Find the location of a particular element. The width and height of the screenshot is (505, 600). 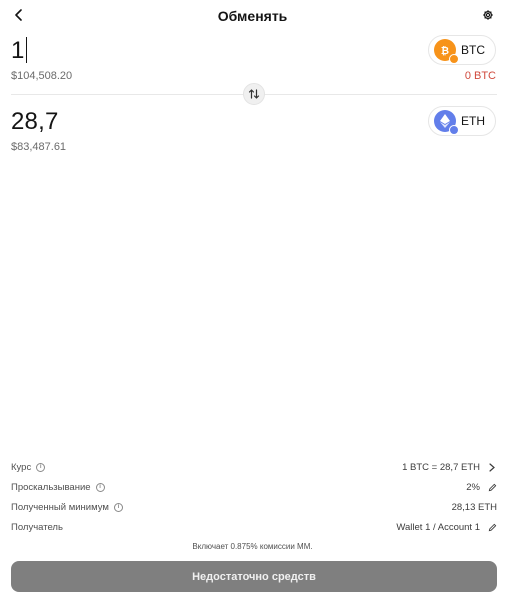

settings-button is located at coordinates (488, 15).